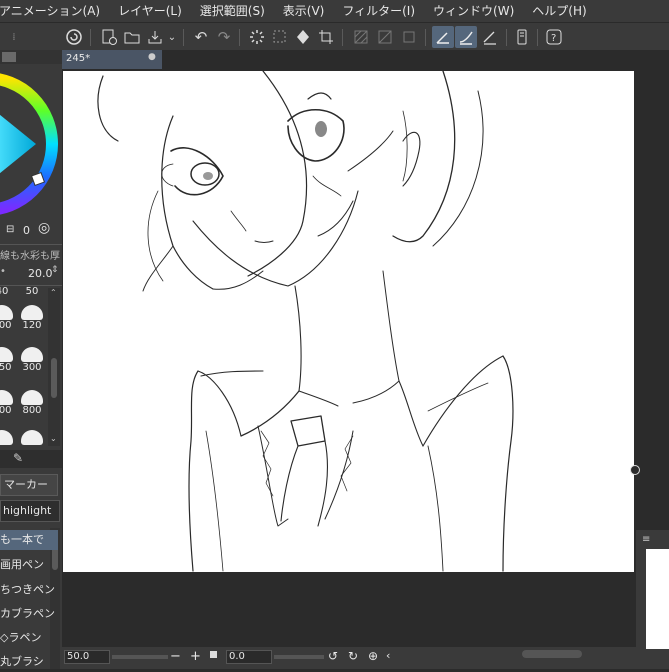 Image resolution: width=669 pixels, height=672 pixels. What do you see at coordinates (44, 228) in the screenshot?
I see `color-target-icon: ◎` at bounding box center [44, 228].